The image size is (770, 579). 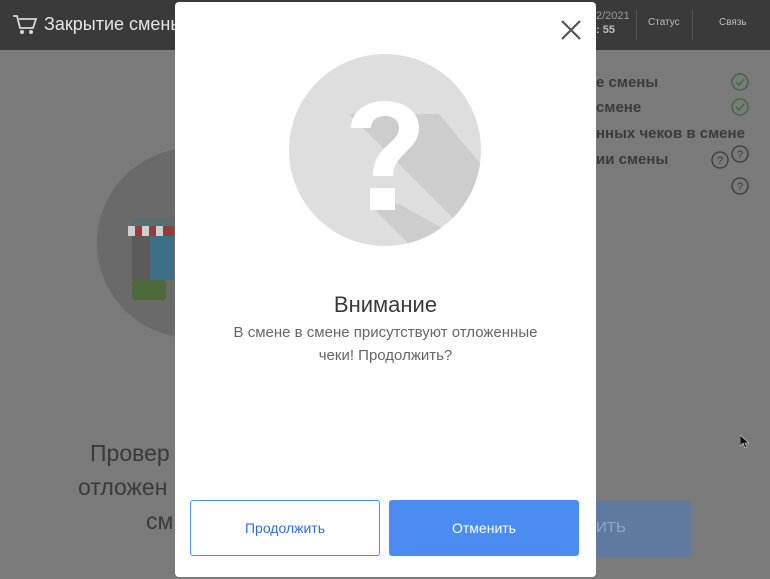 I want to click on main-text-line: Провер, so click(x=130, y=453).